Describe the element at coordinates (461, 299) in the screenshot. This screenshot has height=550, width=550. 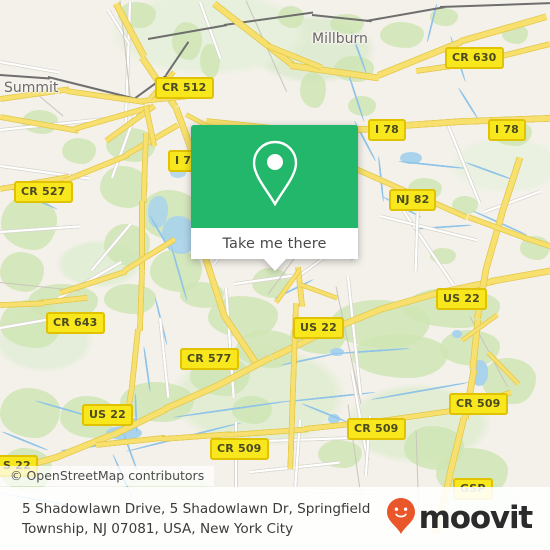
I see `shield-us-22-a: US 22` at that location.